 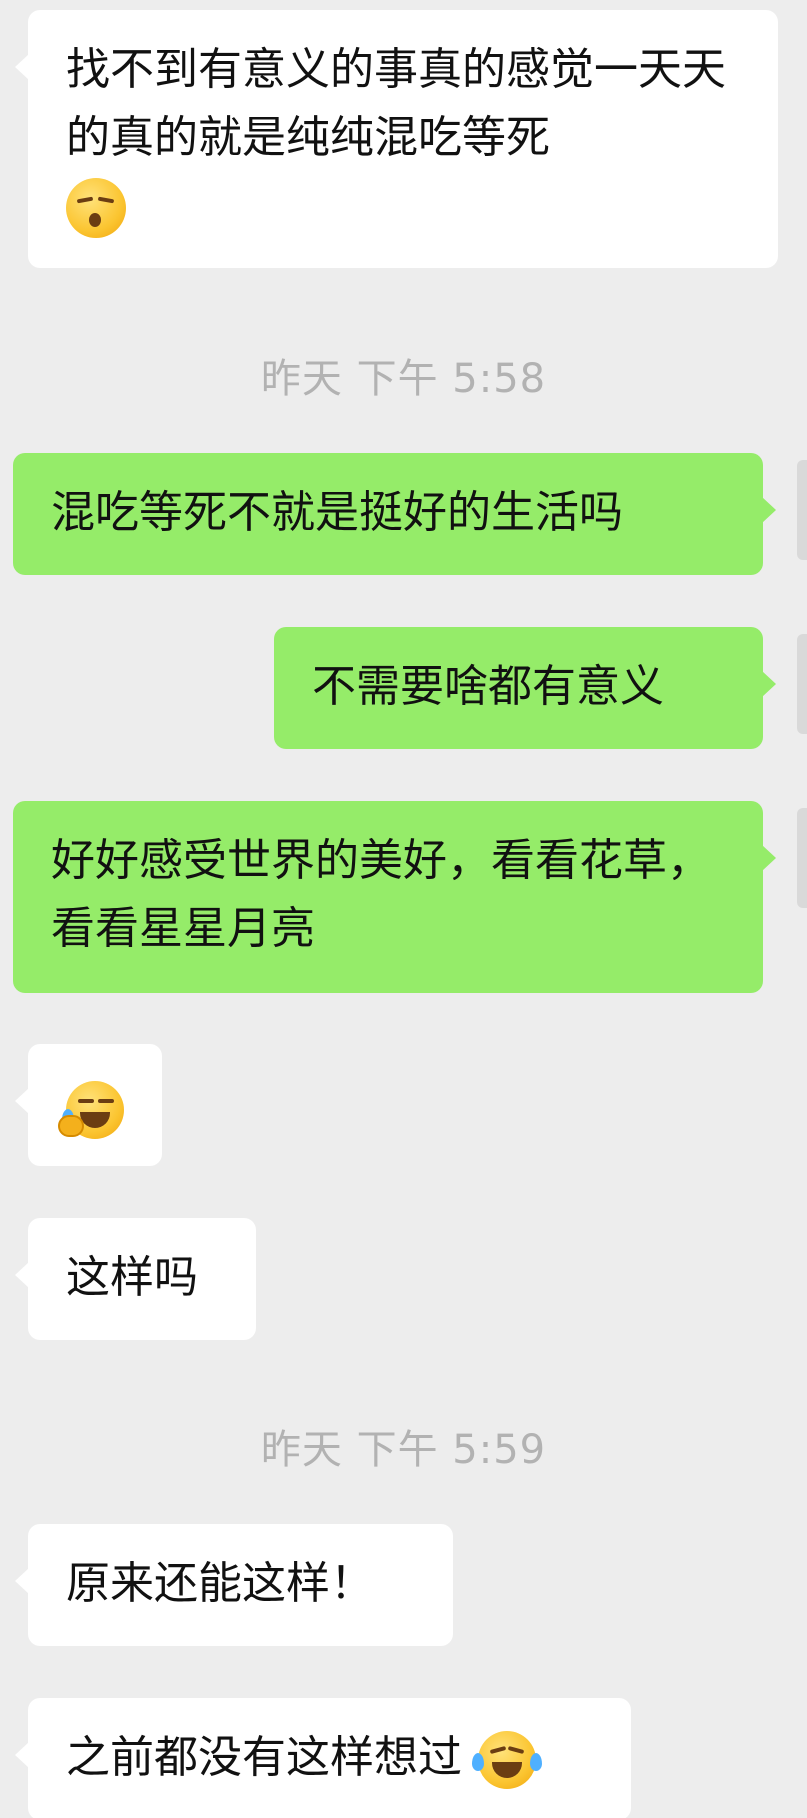 What do you see at coordinates (381, 894) in the screenshot?
I see `message-text: 好好感受世界的美好，看看花草，看看星星月亮` at bounding box center [381, 894].